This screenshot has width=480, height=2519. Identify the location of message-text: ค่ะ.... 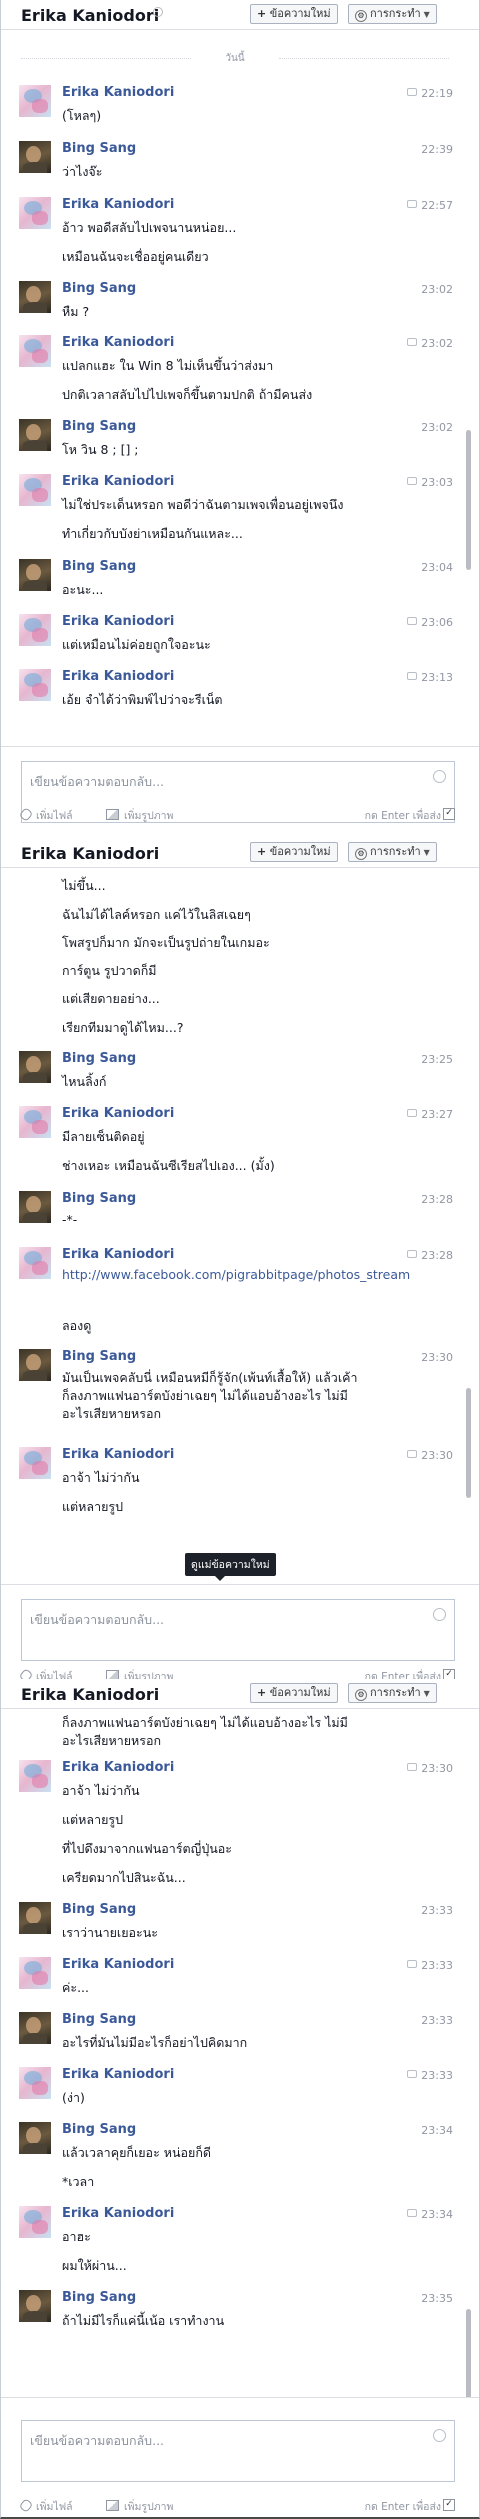
(75, 1987).